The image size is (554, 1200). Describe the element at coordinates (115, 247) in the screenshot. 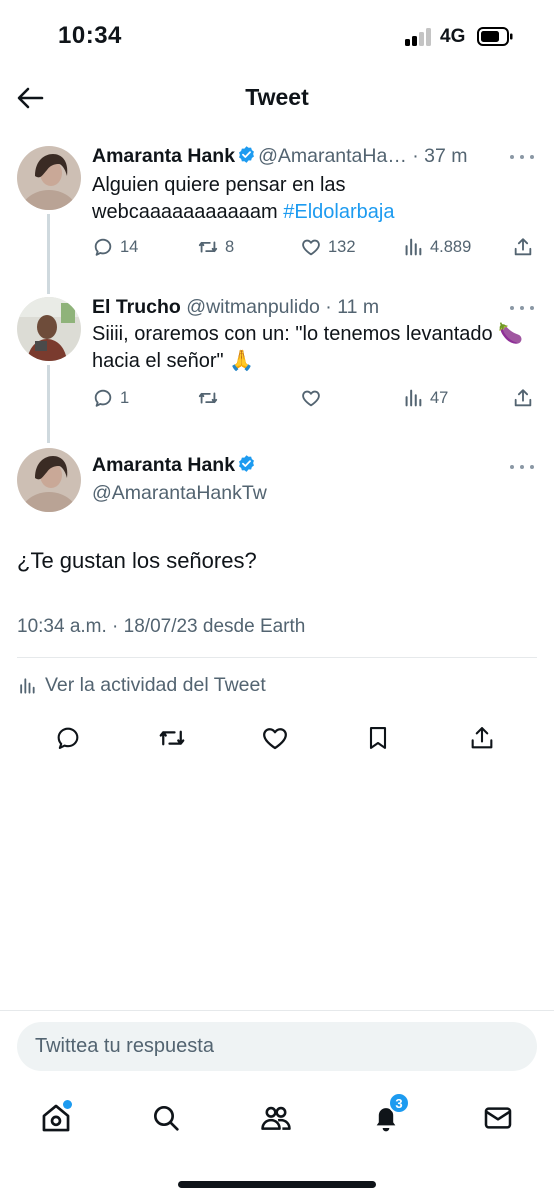

I see `reply-button: 14` at that location.